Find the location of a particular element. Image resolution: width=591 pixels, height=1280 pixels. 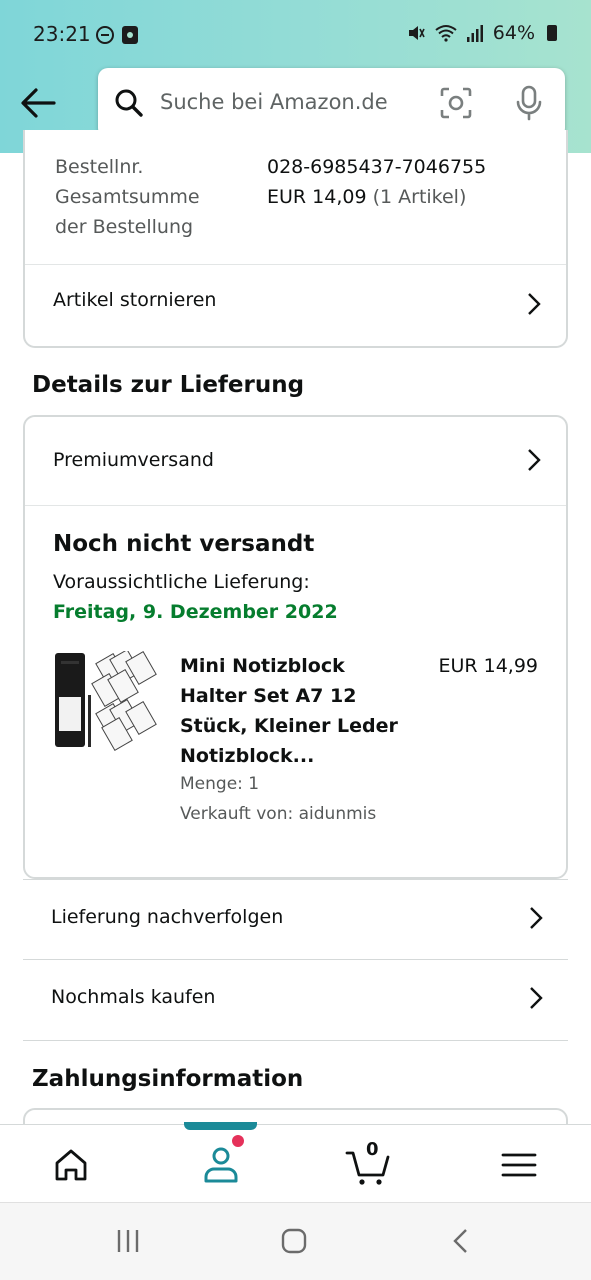

cancel-item-row: Artikel stornieren is located at coordinates (295, 305).